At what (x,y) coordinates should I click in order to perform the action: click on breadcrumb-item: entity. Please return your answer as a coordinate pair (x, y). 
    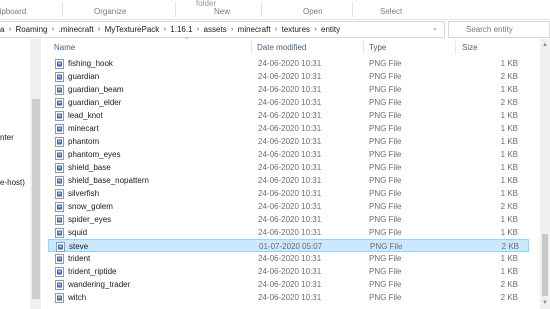
    Looking at the image, I should click on (330, 29).